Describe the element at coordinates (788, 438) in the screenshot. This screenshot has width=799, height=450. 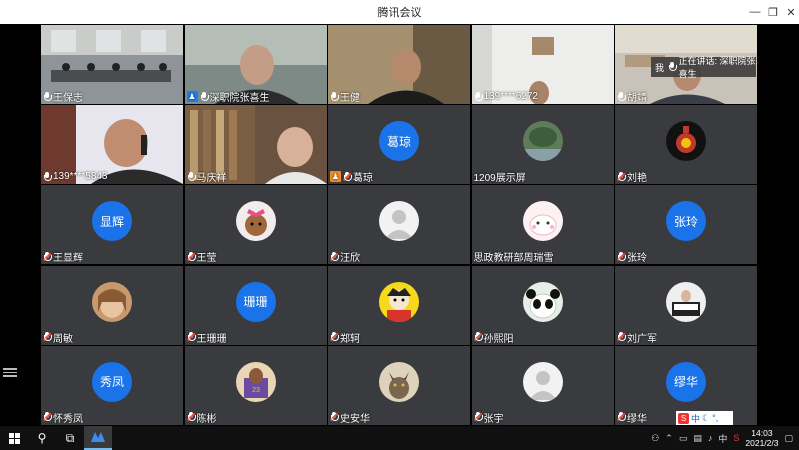
I see `notification-icon: ▢` at that location.